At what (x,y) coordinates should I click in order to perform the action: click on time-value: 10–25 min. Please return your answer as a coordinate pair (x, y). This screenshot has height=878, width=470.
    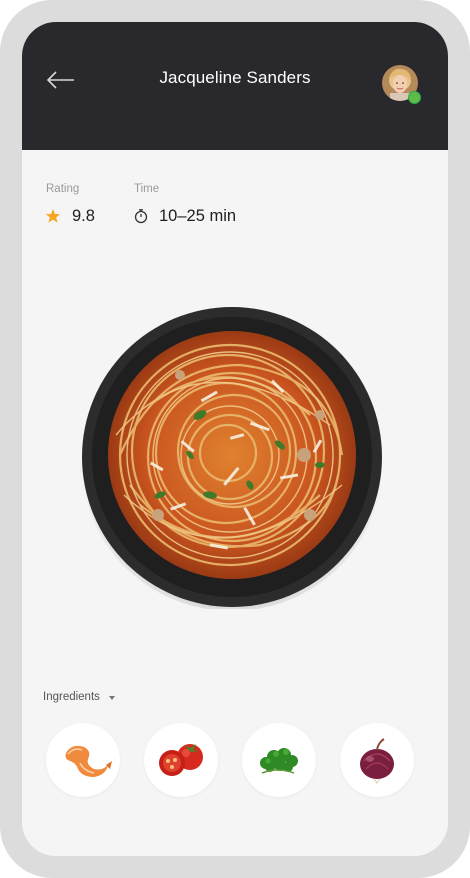
    Looking at the image, I should click on (198, 216).